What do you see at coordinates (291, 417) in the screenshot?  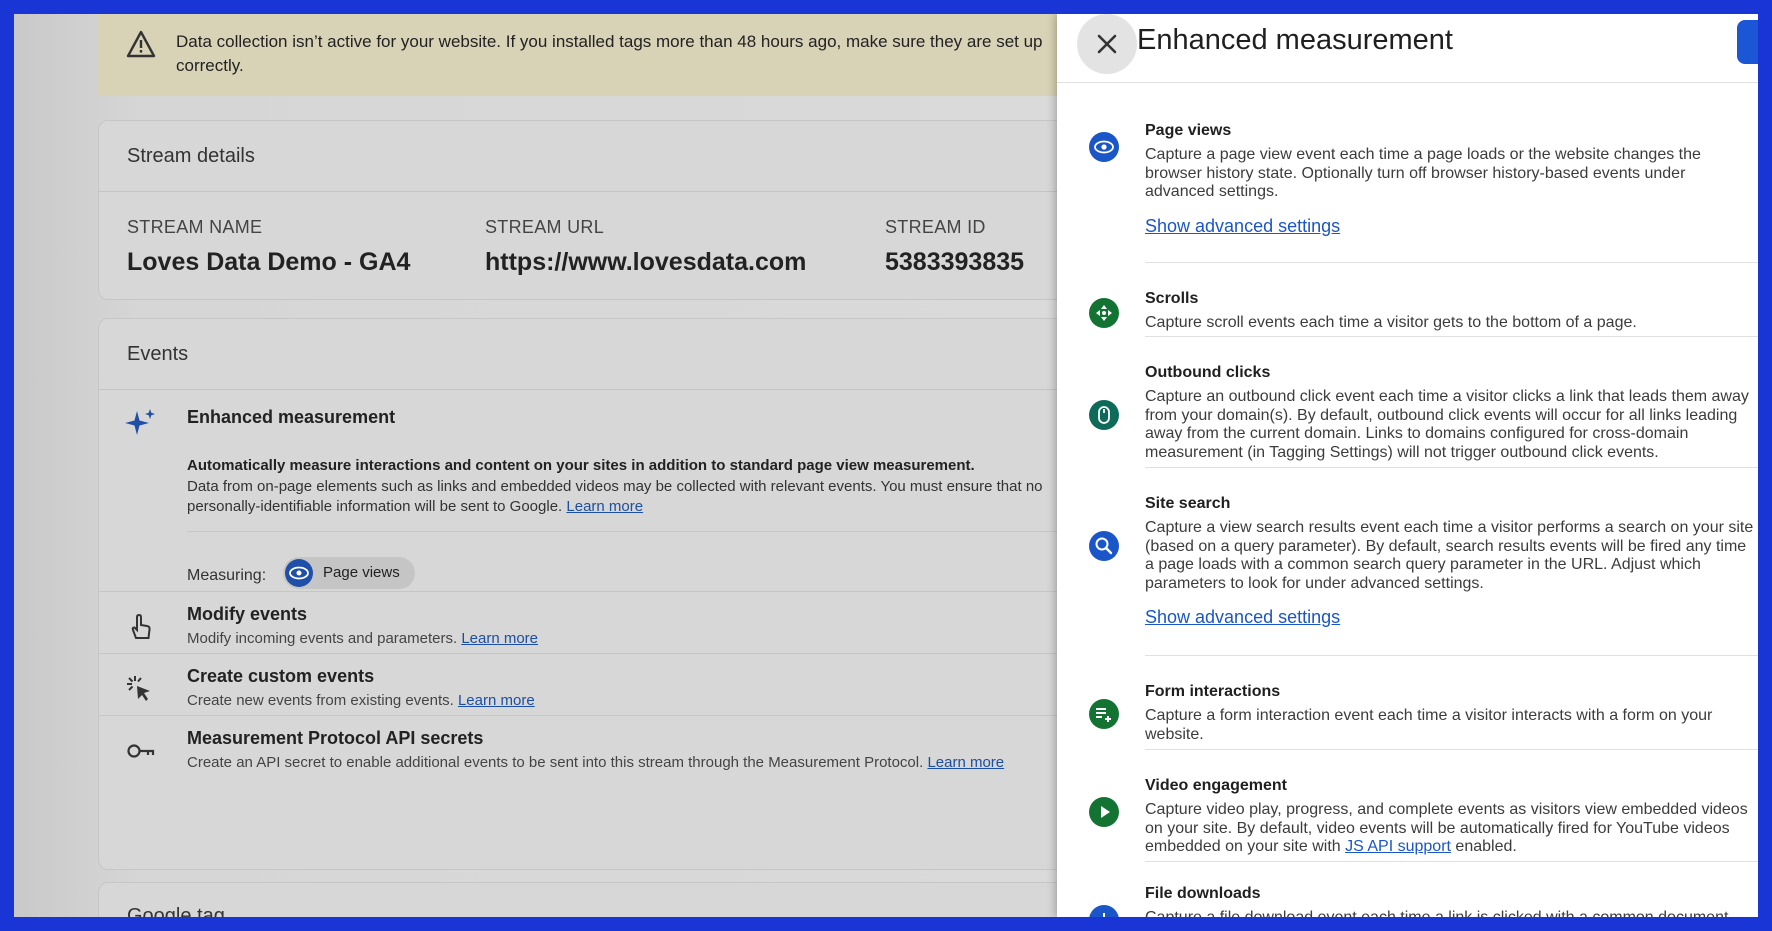 I see `enhanced-measurement-title: Enhanced measurement` at bounding box center [291, 417].